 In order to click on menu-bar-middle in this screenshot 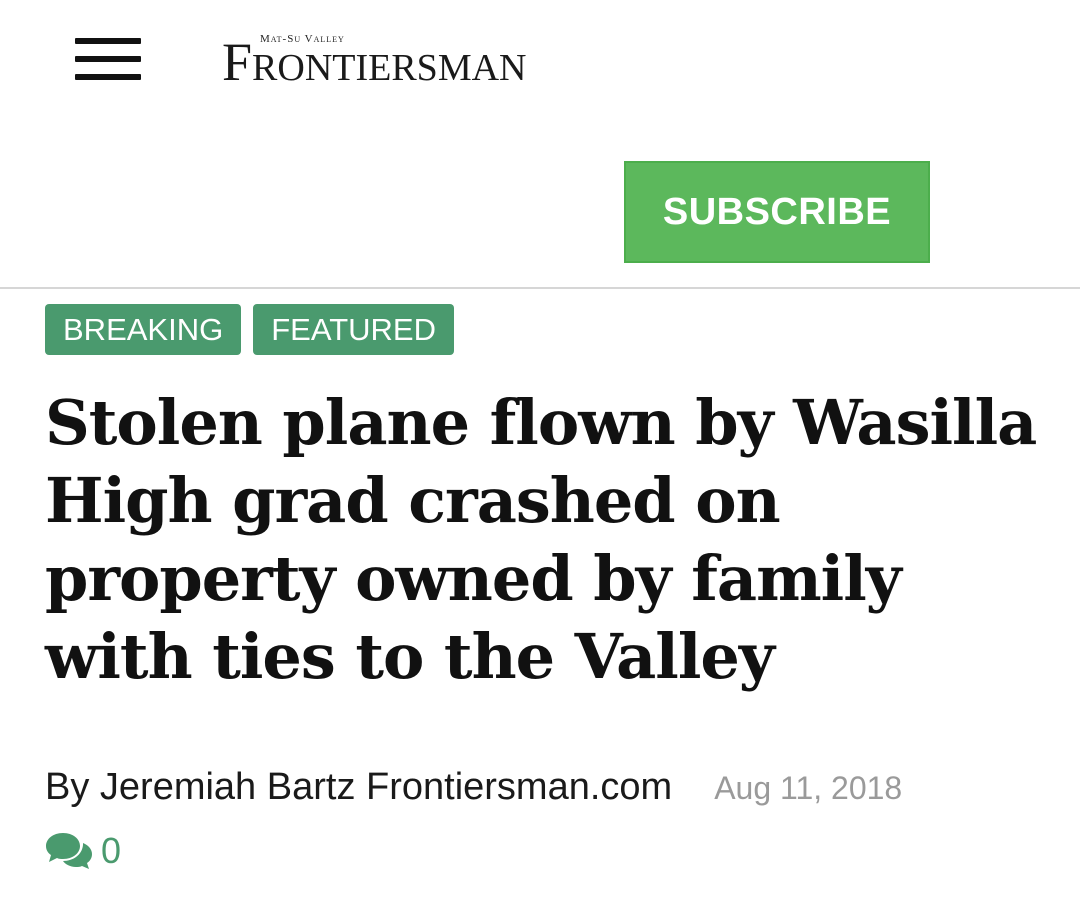, I will do `click(108, 59)`.